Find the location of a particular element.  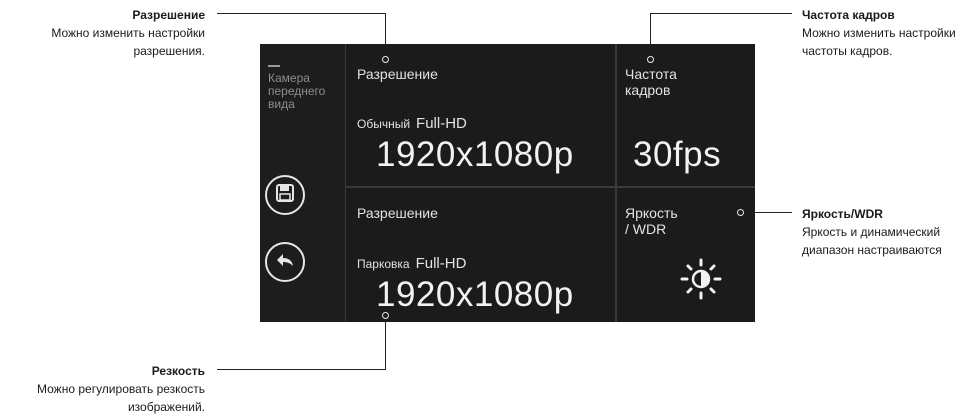

frame-rate-label-1: Частота is located at coordinates (651, 74).